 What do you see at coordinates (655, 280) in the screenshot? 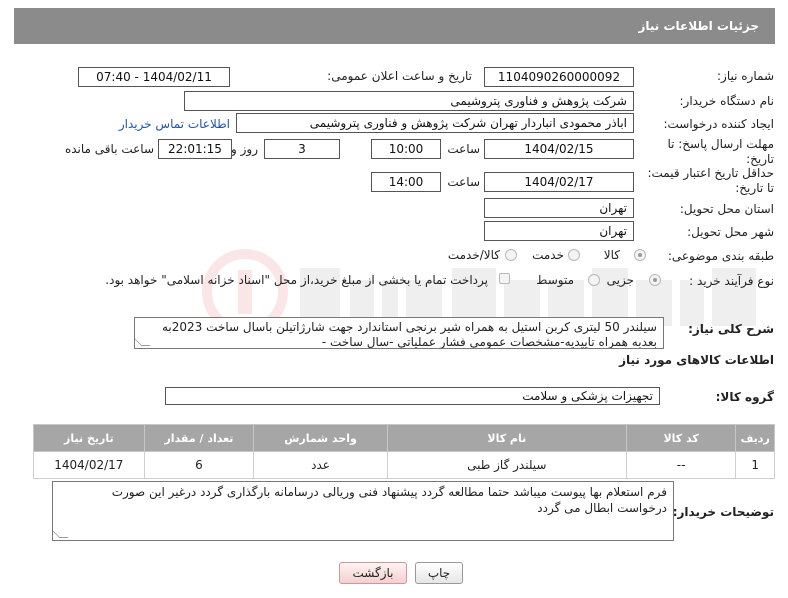
I see `process-radio-minor` at bounding box center [655, 280].